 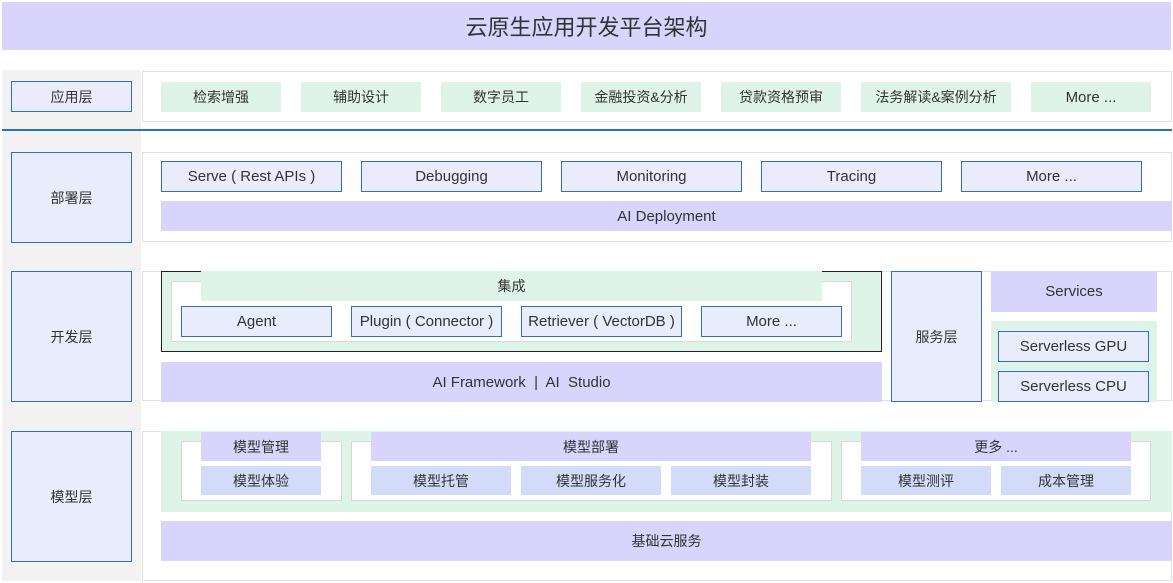 I want to click on dev-item-label: Agent, so click(x=256, y=321).